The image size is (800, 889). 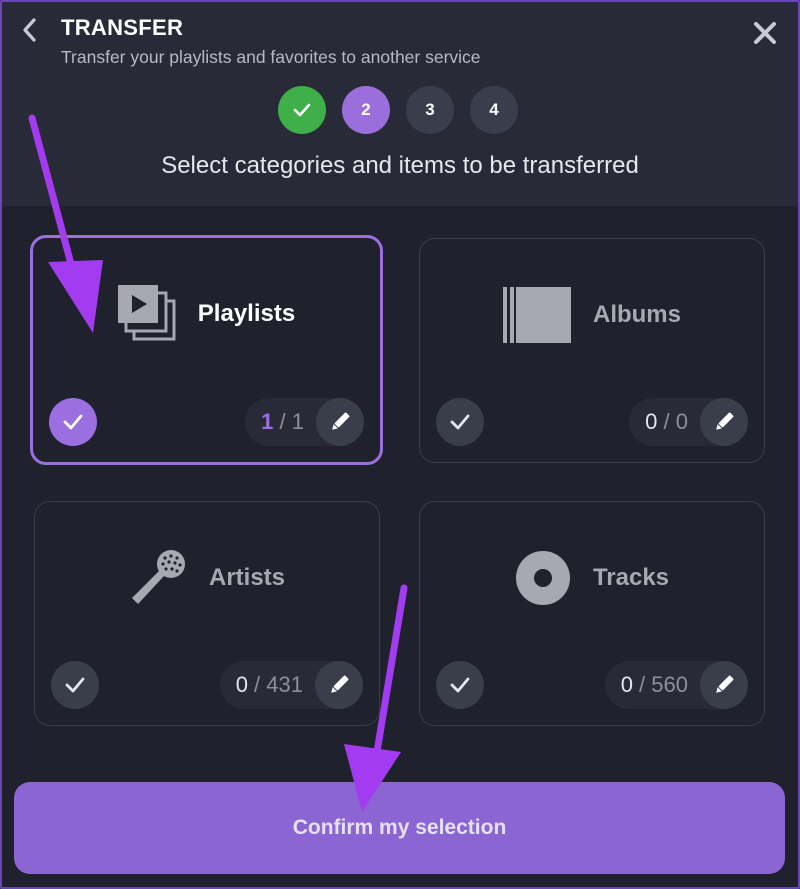 What do you see at coordinates (669, 684) in the screenshot?
I see `total-count: 560` at bounding box center [669, 684].